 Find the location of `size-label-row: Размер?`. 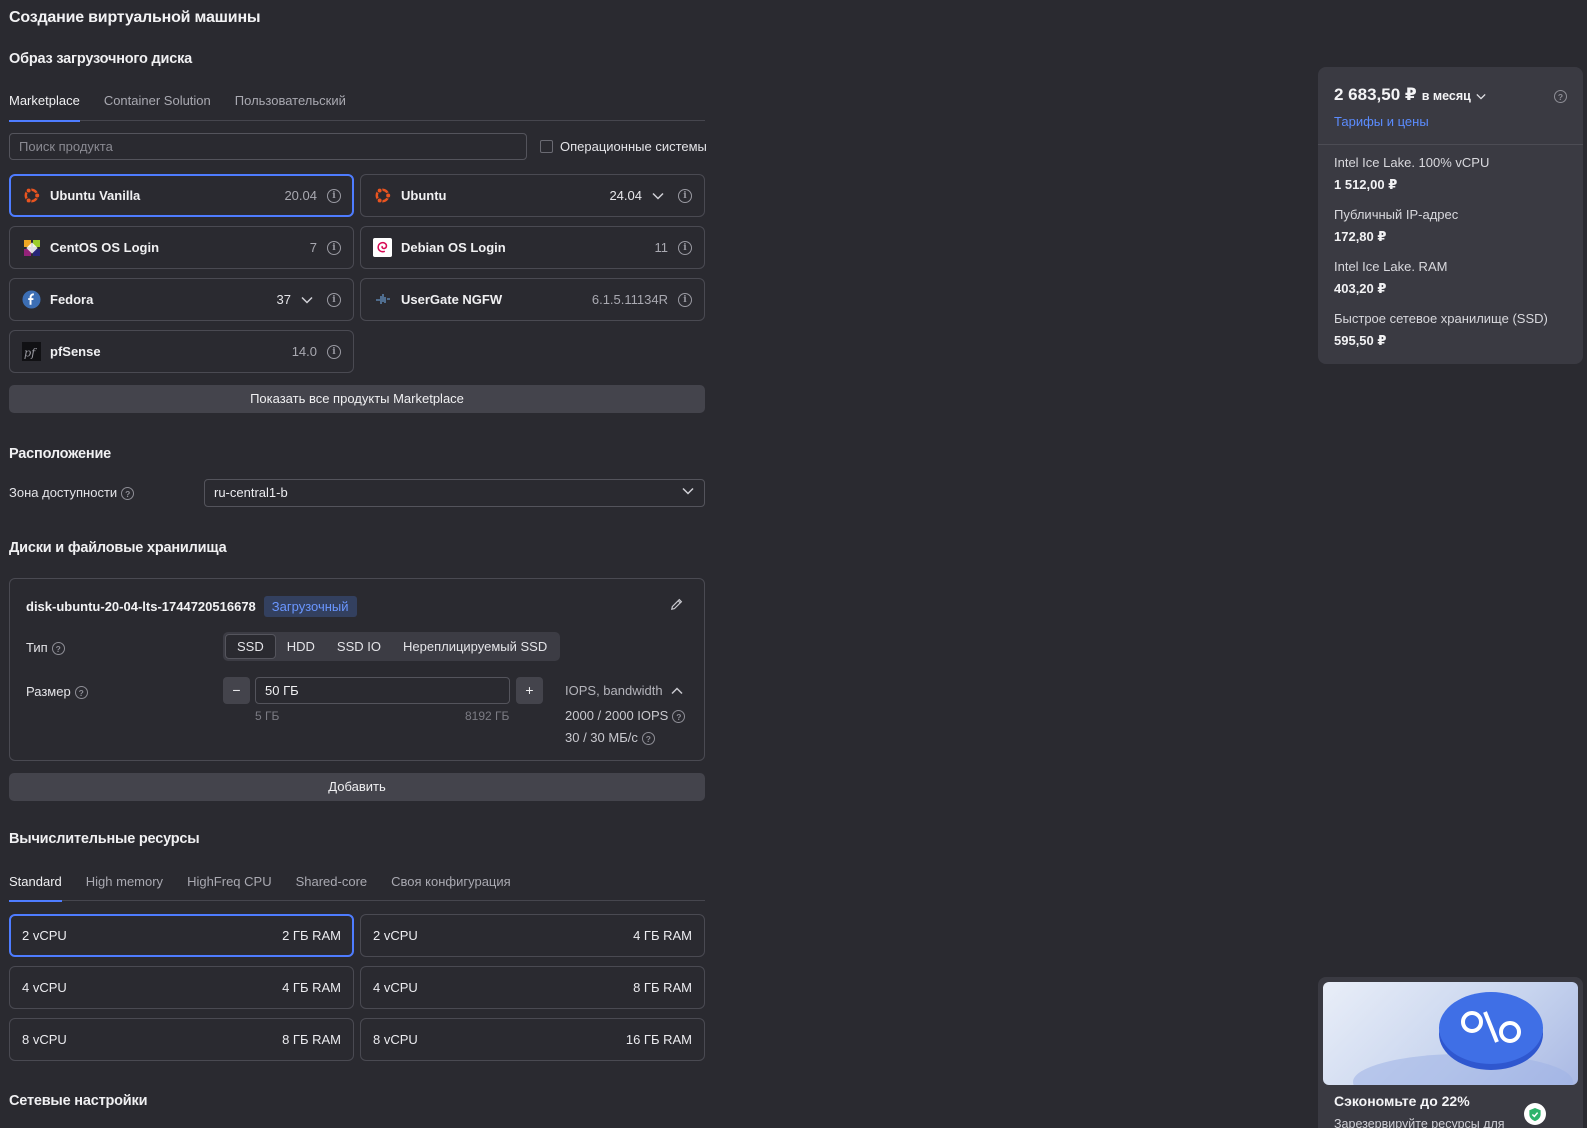

size-label-row: Размер? is located at coordinates (57, 692).